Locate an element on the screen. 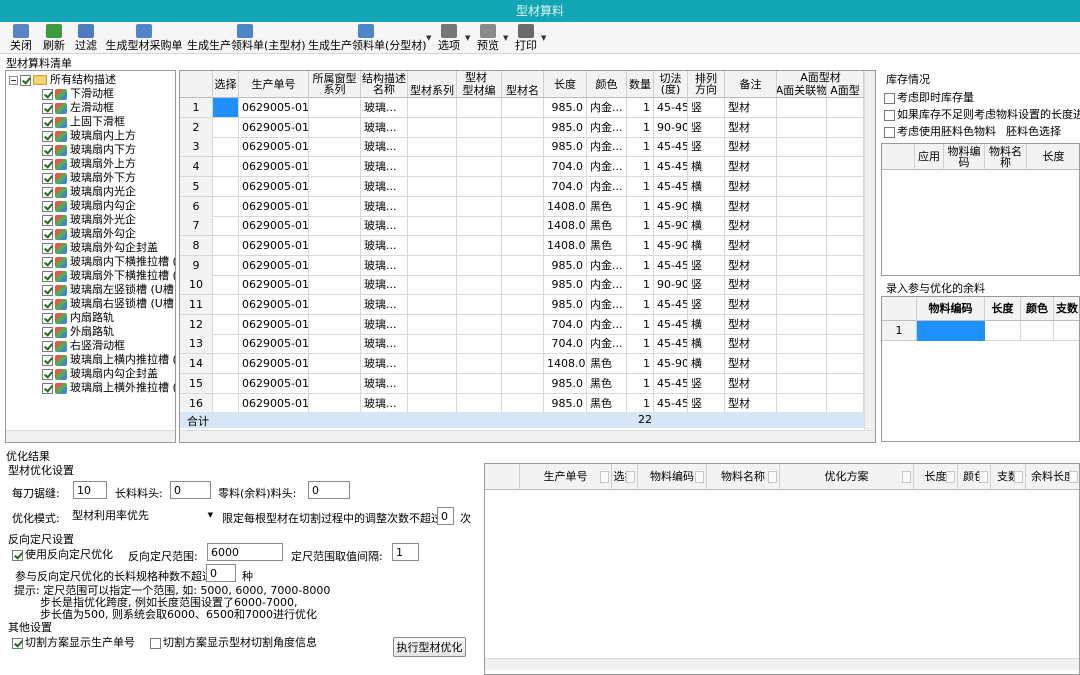  purchase-order-button: 生成型材采购单 is located at coordinates (144, 38).